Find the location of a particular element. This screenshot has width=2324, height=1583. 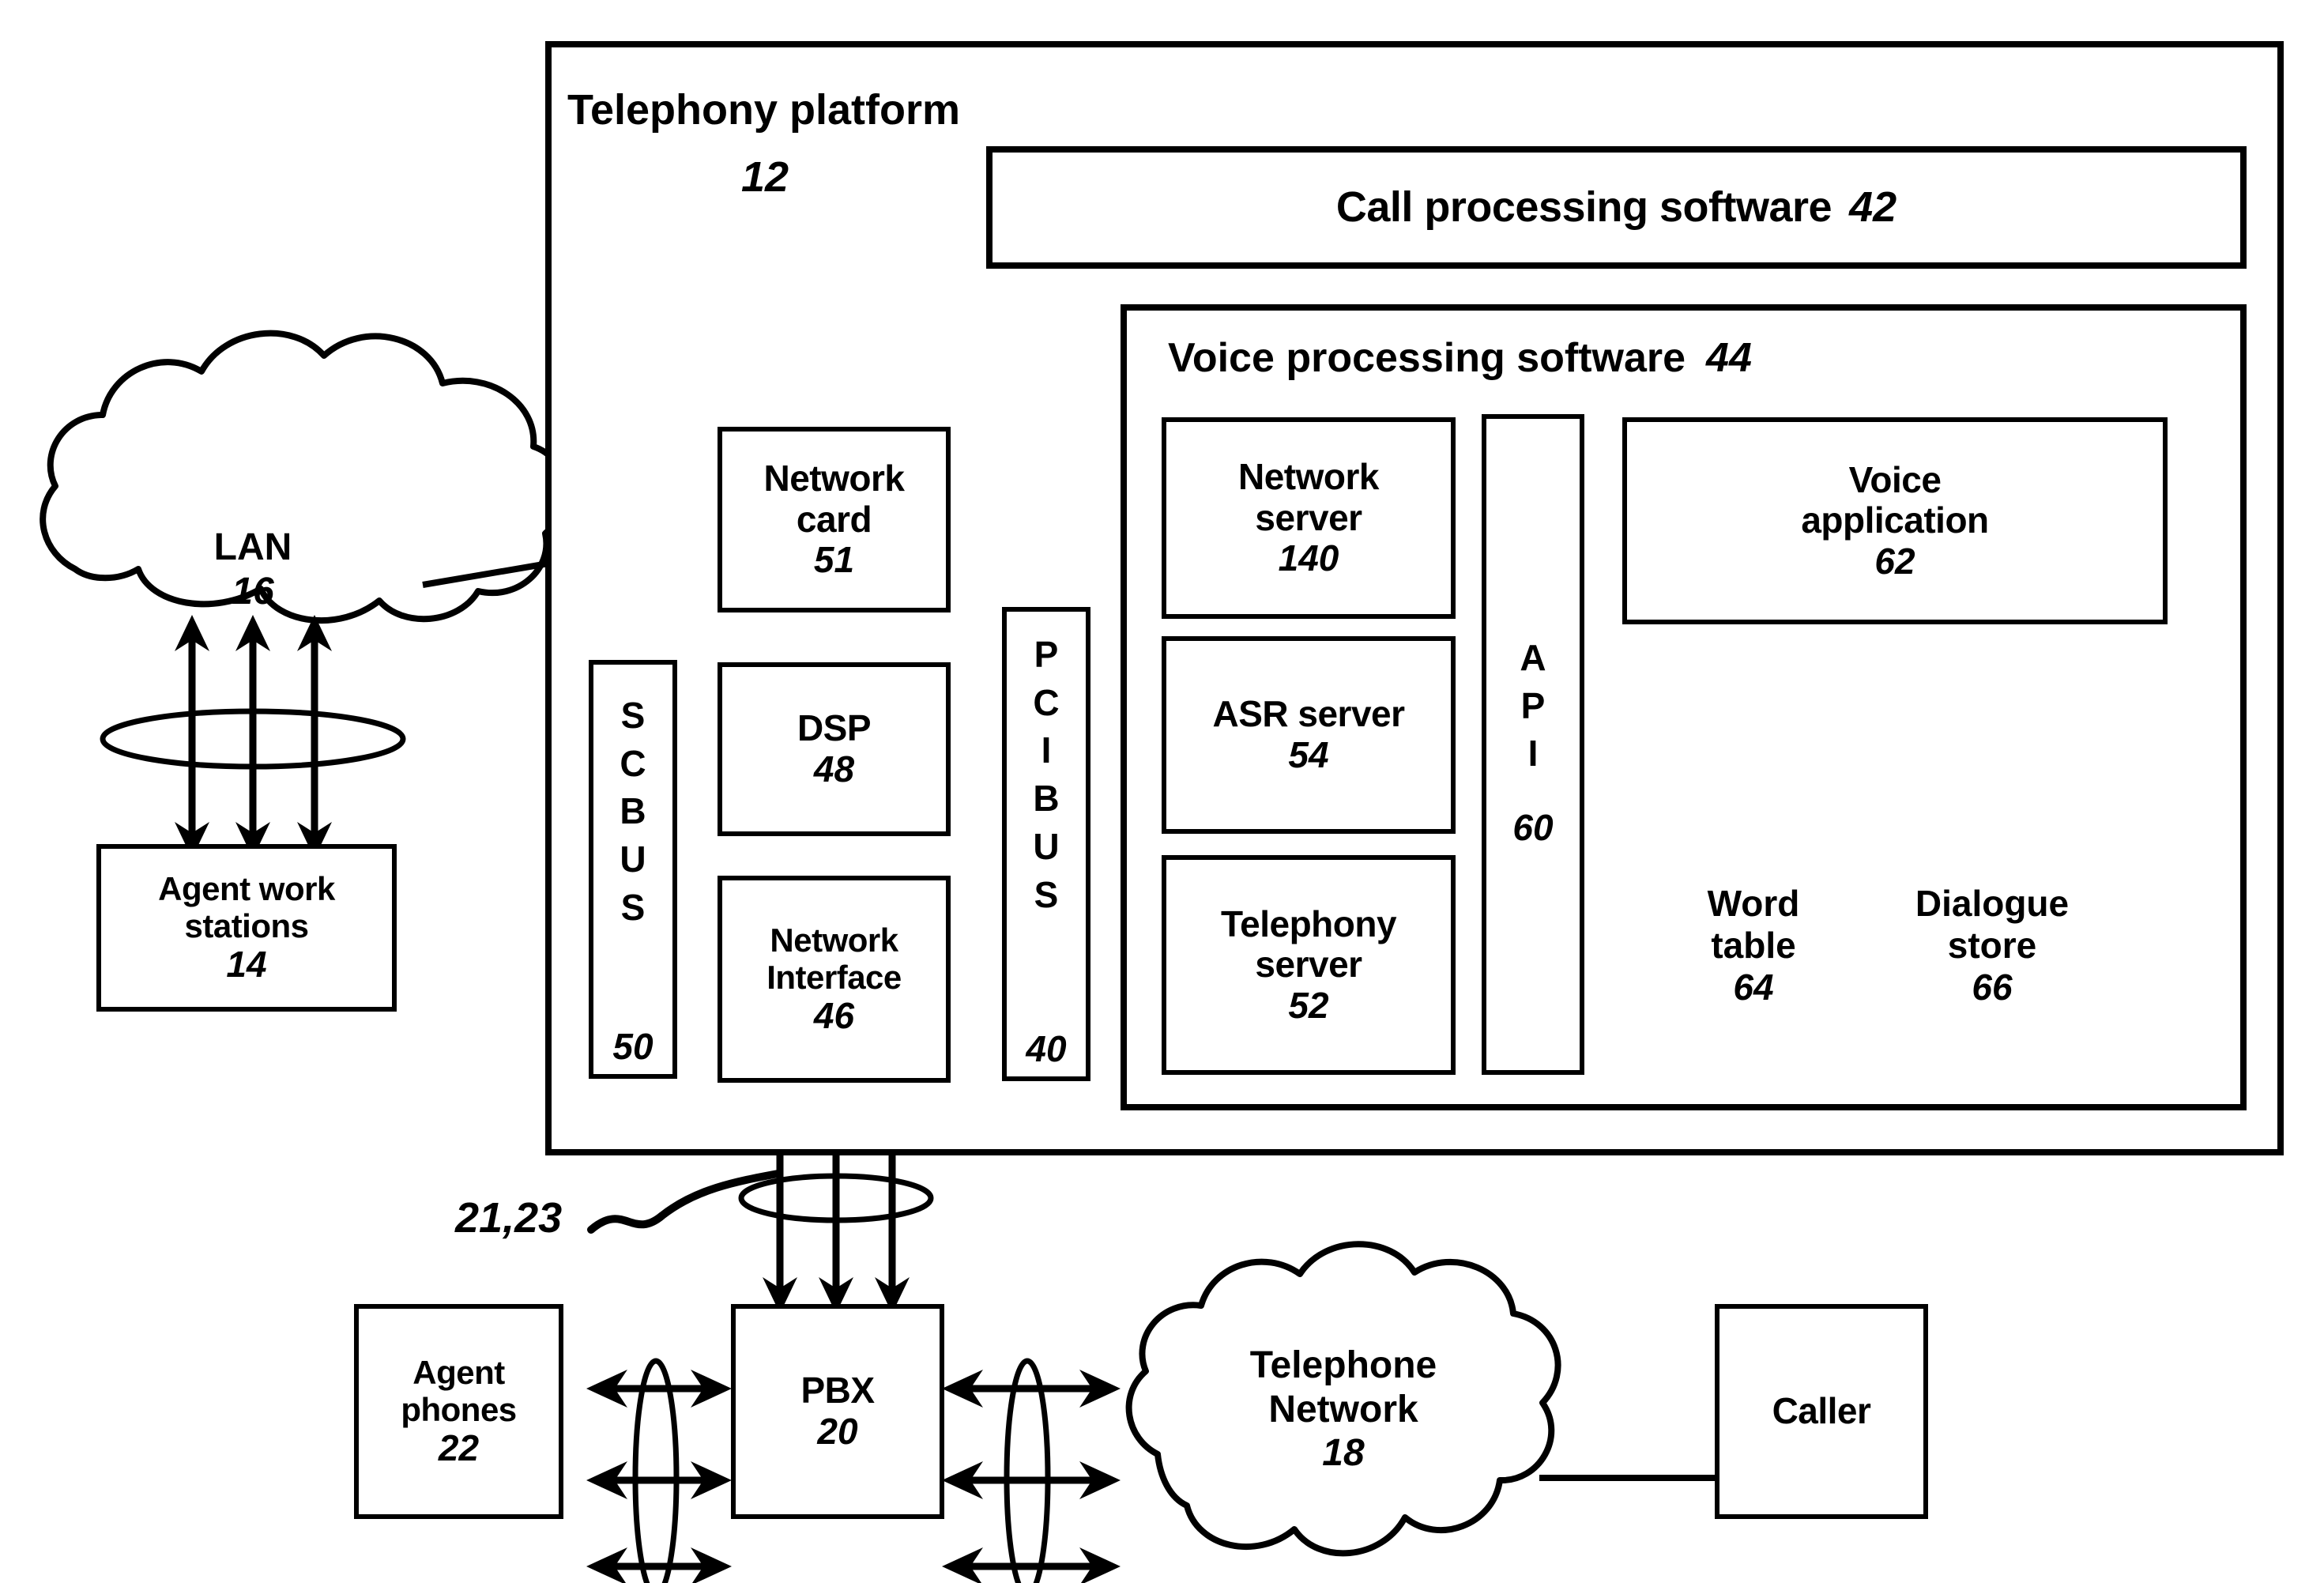

network-server-label-line2: server is located at coordinates (1308, 517).